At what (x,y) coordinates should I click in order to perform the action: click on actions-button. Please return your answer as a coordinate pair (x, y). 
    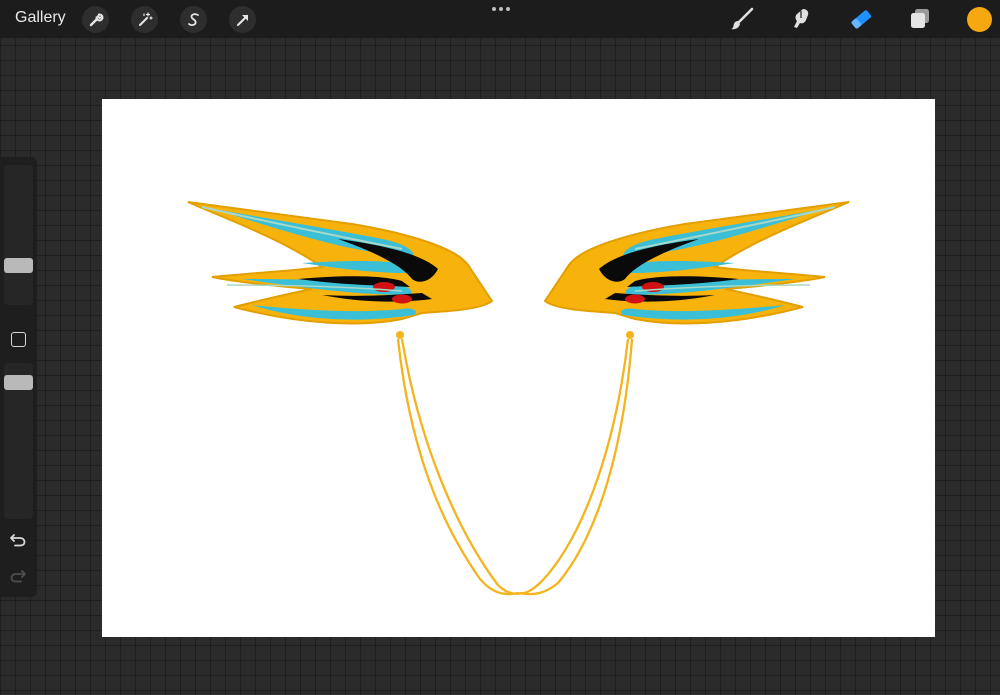
    Looking at the image, I should click on (95, 19).